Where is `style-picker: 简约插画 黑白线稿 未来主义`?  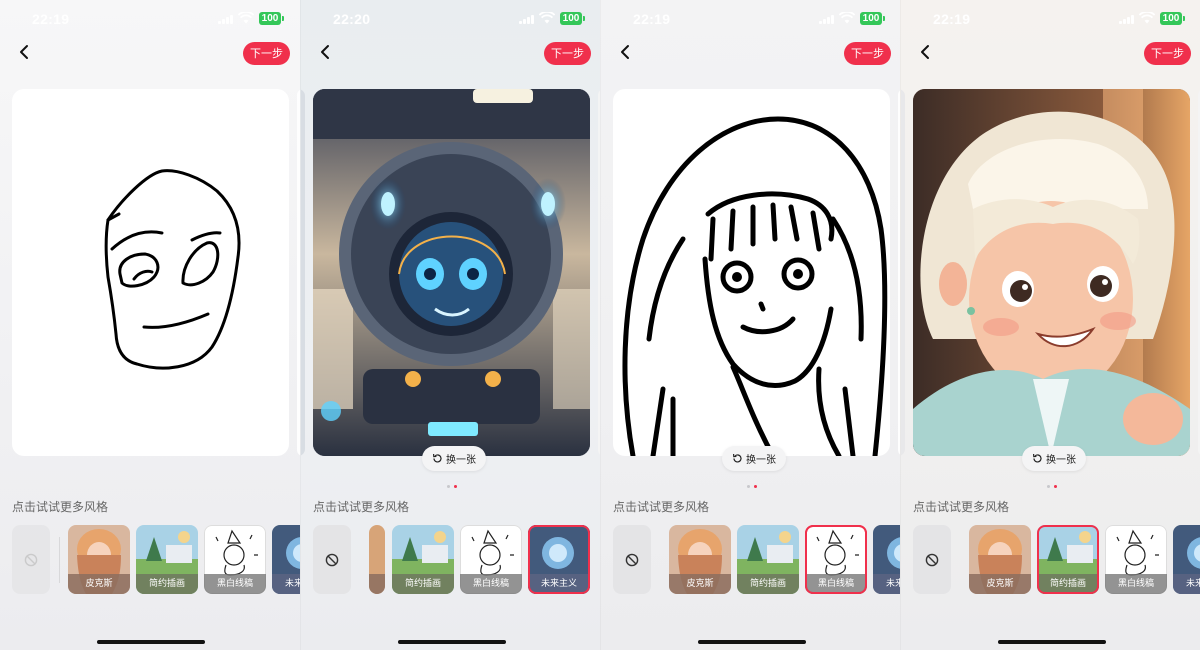
style-picker: 简约插画 黑白线稿 未来主义 is located at coordinates (456, 560).